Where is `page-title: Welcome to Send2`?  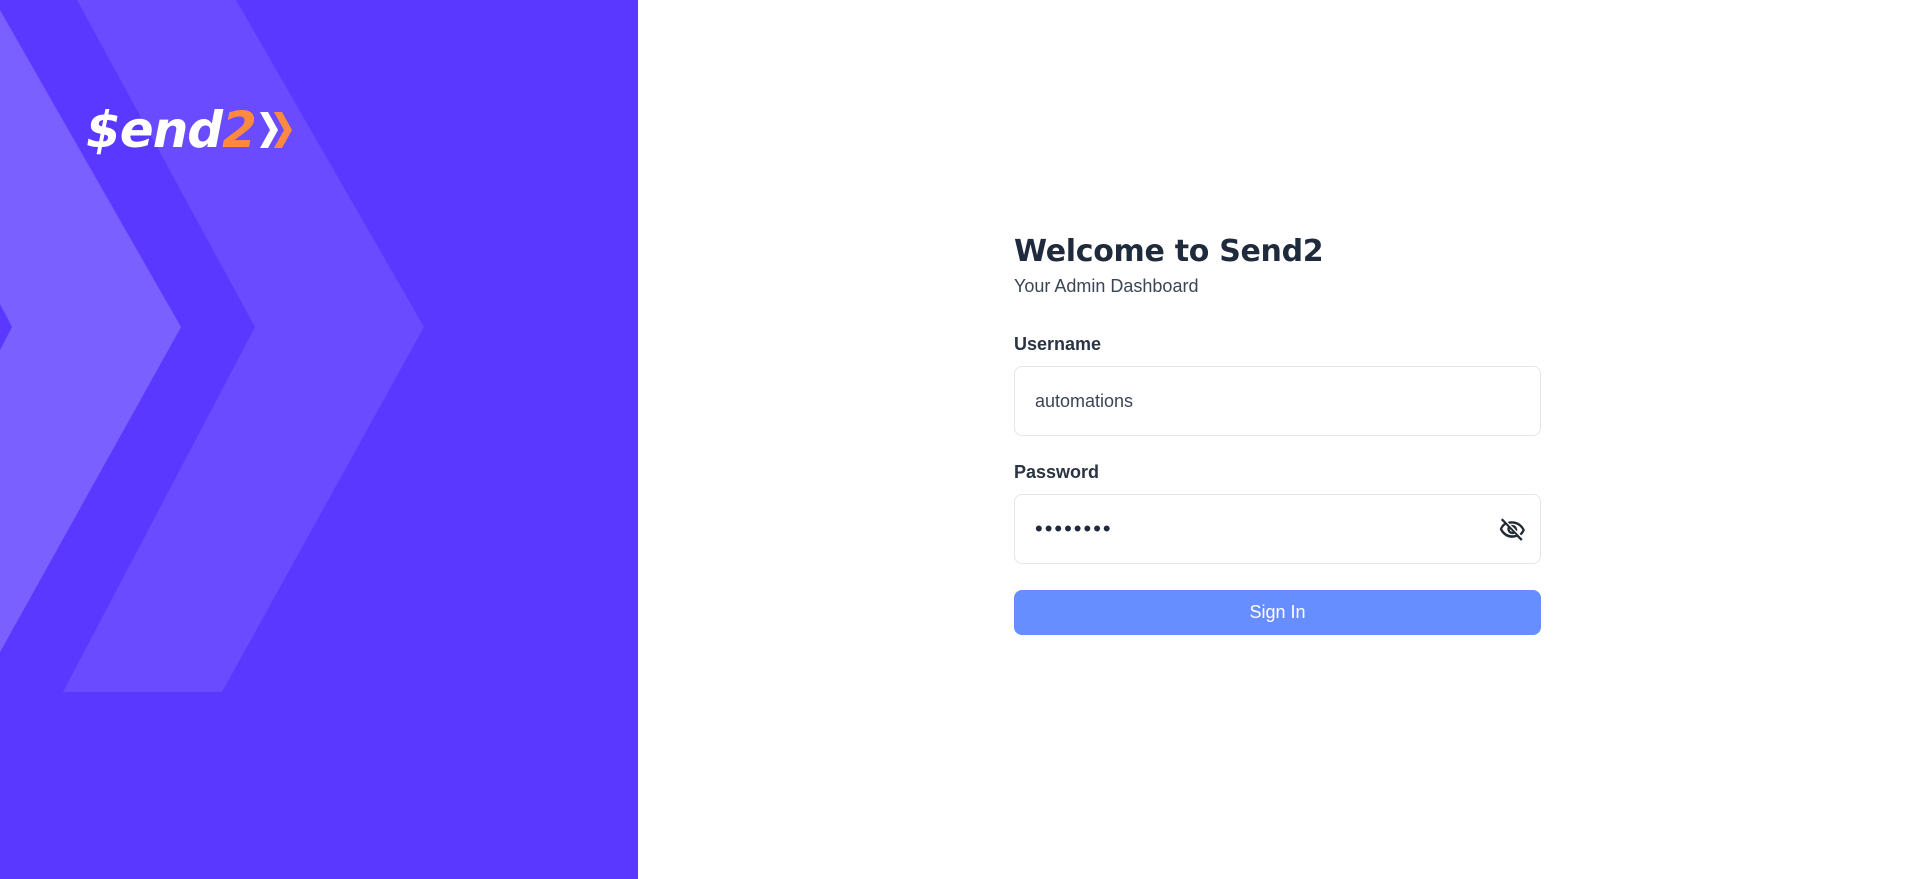 page-title: Welcome to Send2 is located at coordinates (1169, 251).